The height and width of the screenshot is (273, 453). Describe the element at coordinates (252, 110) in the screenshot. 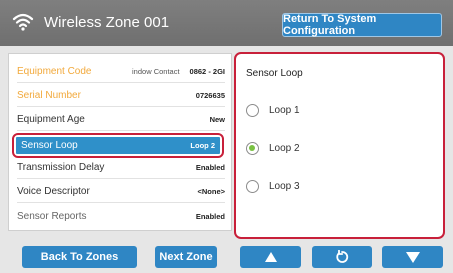

I see `loop-1-radio` at that location.